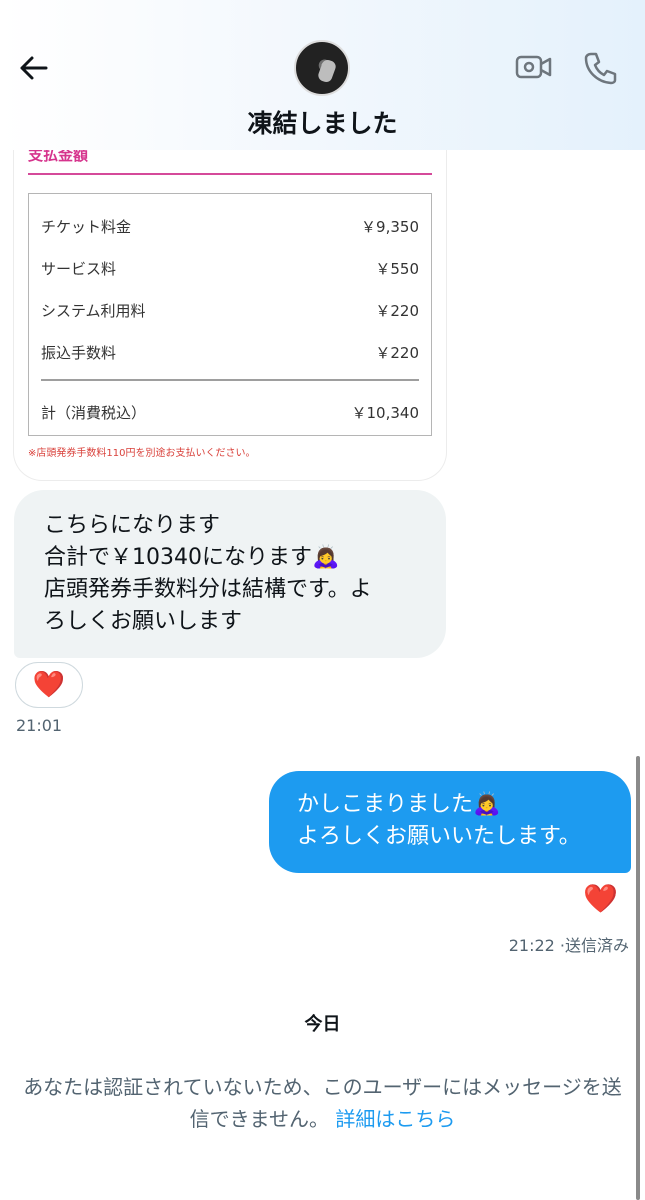 The width and height of the screenshot is (645, 1200). What do you see at coordinates (600, 68) in the screenshot?
I see `phone-icon` at bounding box center [600, 68].